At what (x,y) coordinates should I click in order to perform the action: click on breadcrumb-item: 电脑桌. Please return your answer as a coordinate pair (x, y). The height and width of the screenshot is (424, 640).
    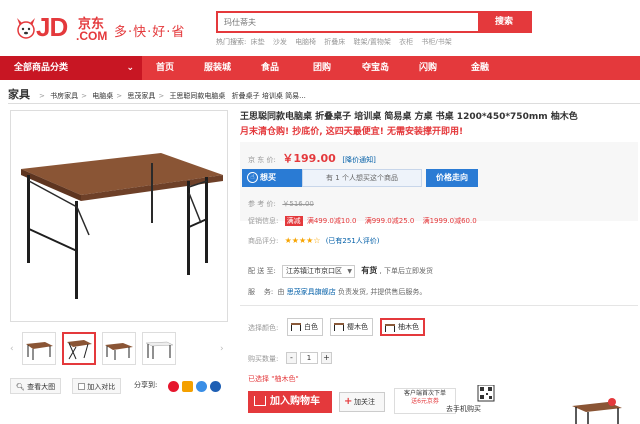
    Looking at the image, I should click on (102, 96).